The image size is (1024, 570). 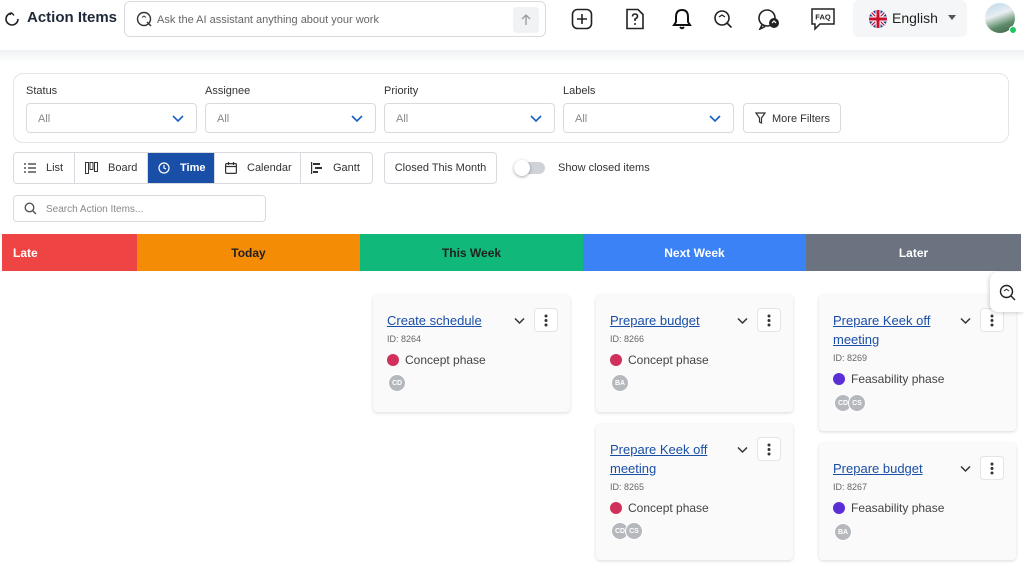 I want to click on phase-label: Concept phase, so click(x=668, y=360).